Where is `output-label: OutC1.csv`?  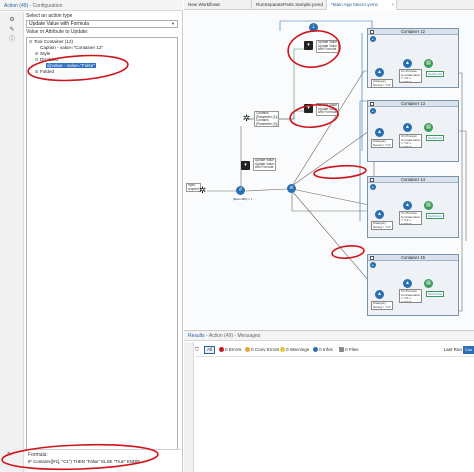 output-label: OutC1.csv is located at coordinates (435, 74).